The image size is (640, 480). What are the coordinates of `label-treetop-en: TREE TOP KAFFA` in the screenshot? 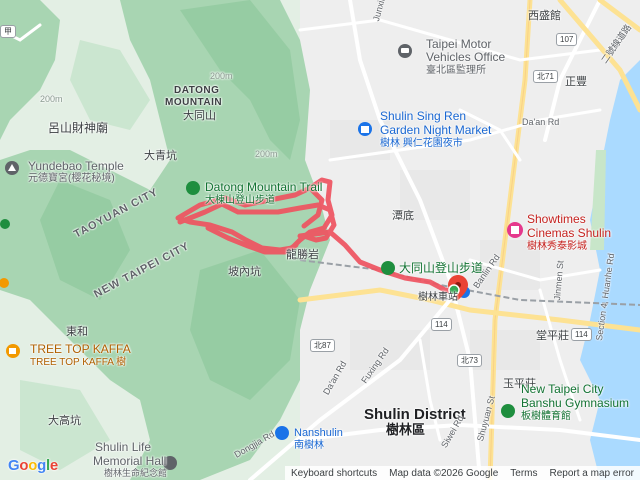 It's located at (80, 349).